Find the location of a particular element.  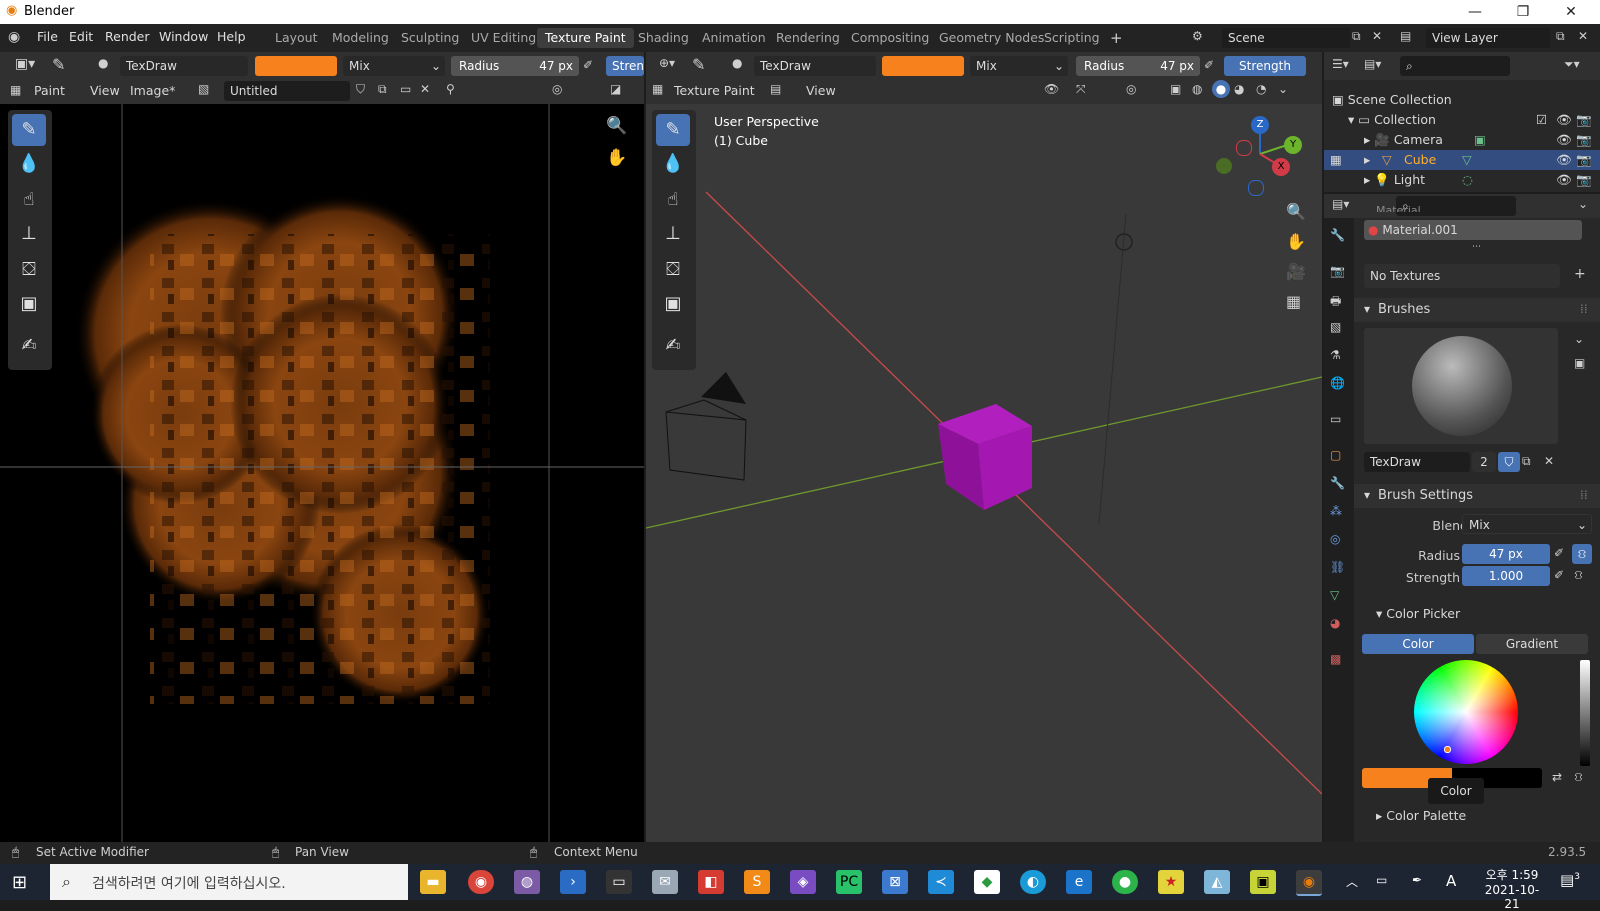

editor-type-icon: ▣▾ is located at coordinates (25, 64).